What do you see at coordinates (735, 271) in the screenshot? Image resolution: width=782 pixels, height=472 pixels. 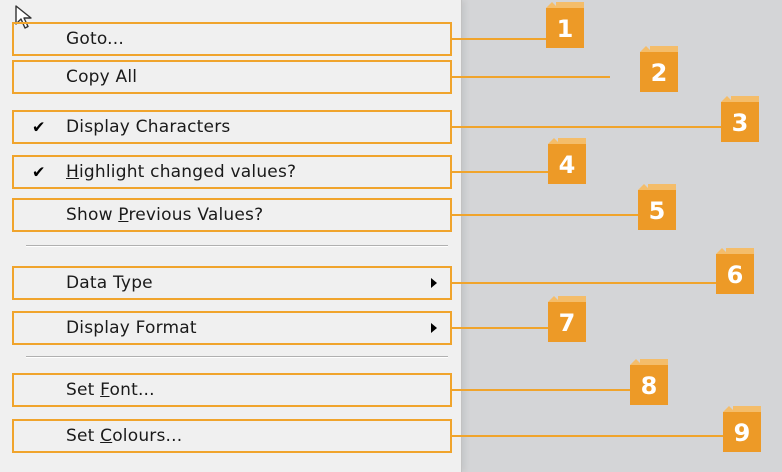 I see `callout-badge-6: 6` at bounding box center [735, 271].